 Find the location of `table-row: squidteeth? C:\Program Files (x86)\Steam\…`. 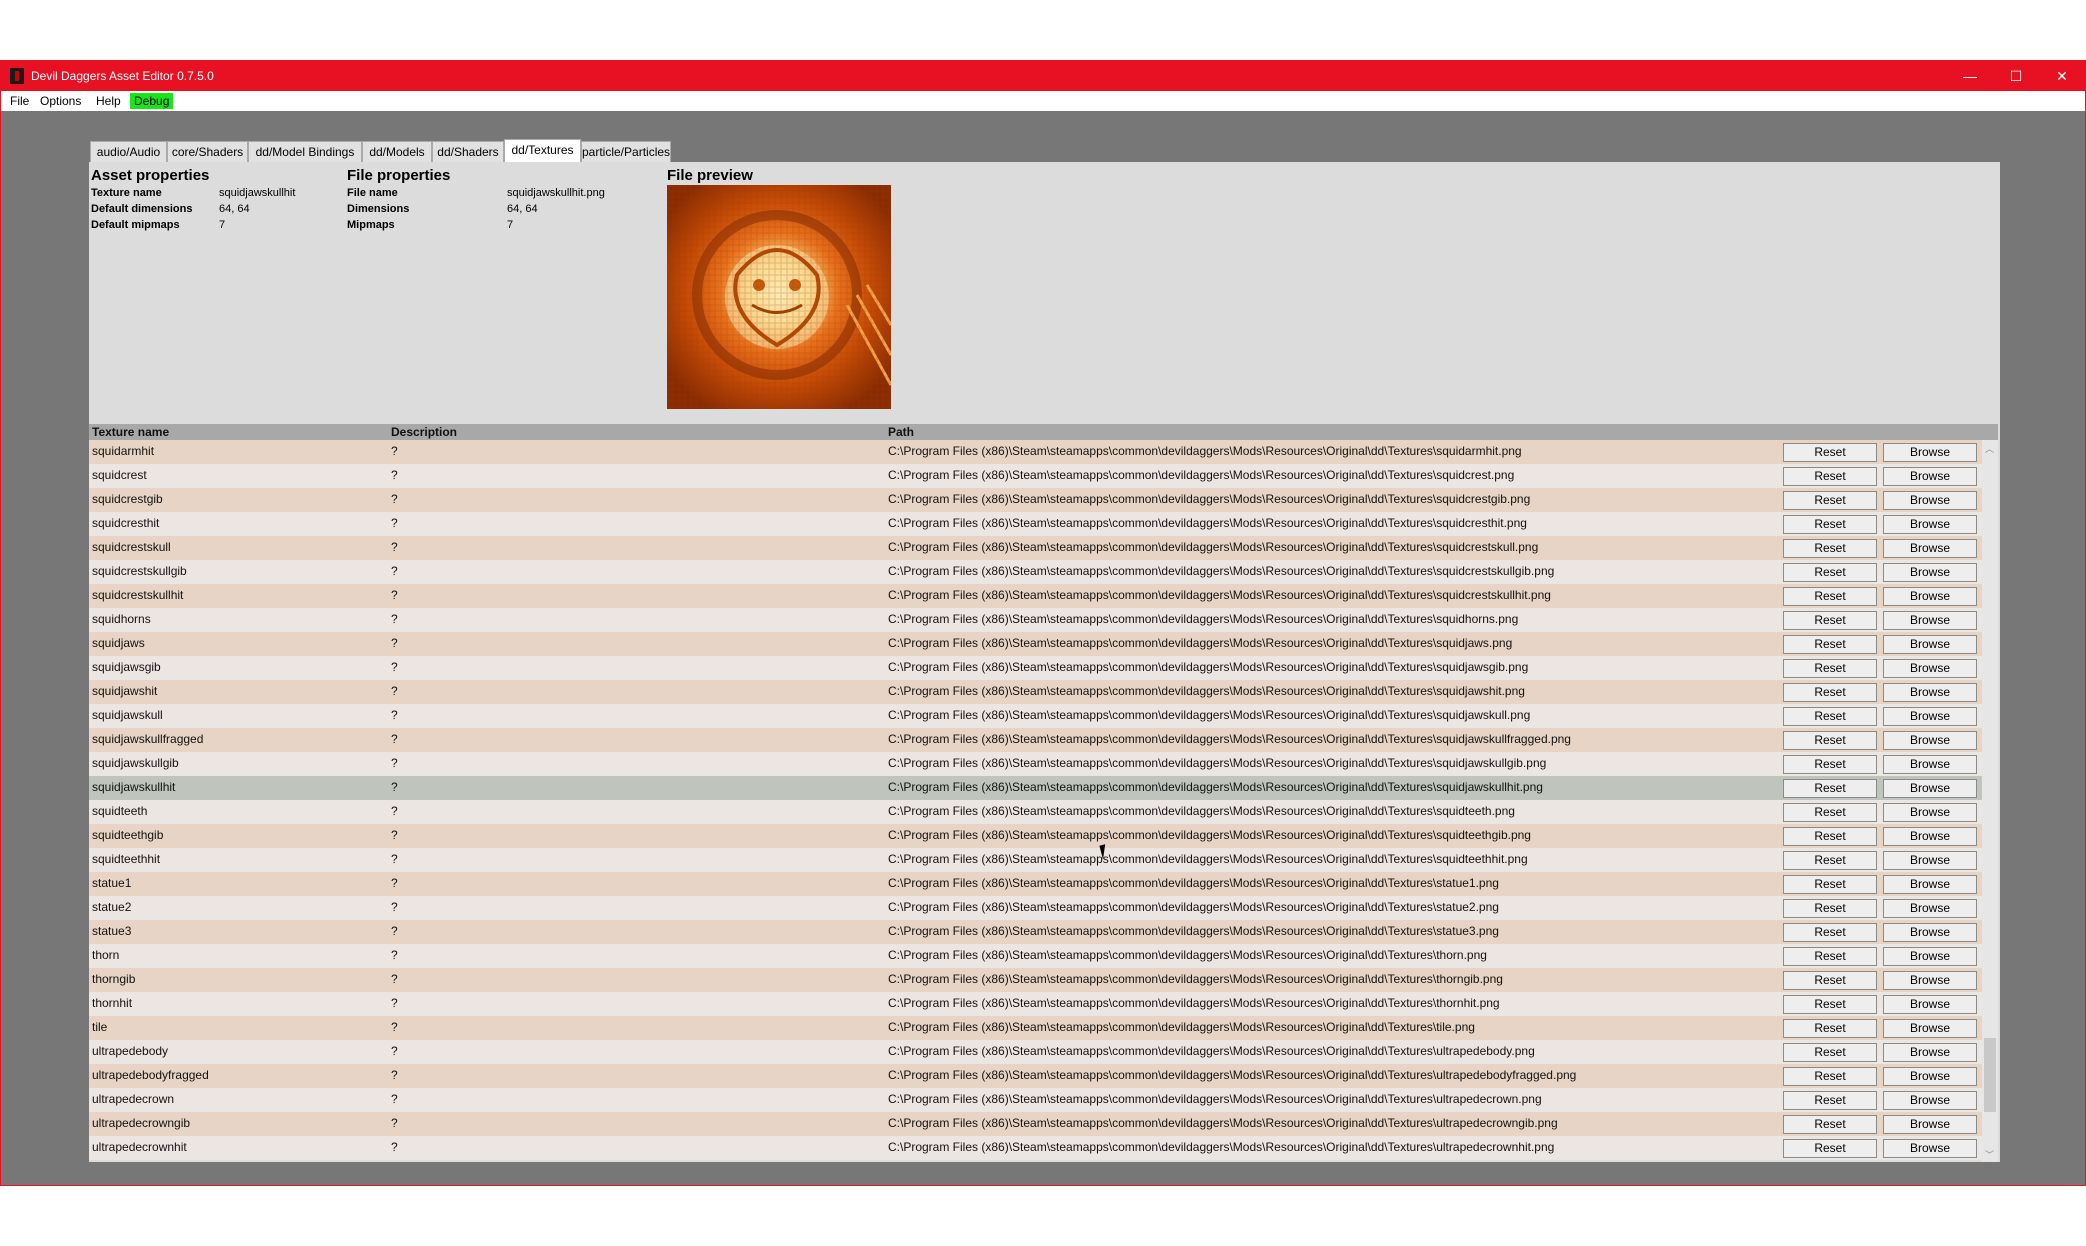

table-row: squidteeth? C:\Program Files (x86)\Steam\… is located at coordinates (1035, 812).